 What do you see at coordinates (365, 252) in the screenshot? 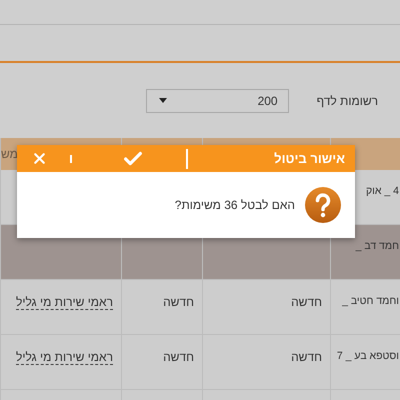
I see `table-cell: חמד דב _` at bounding box center [365, 252].